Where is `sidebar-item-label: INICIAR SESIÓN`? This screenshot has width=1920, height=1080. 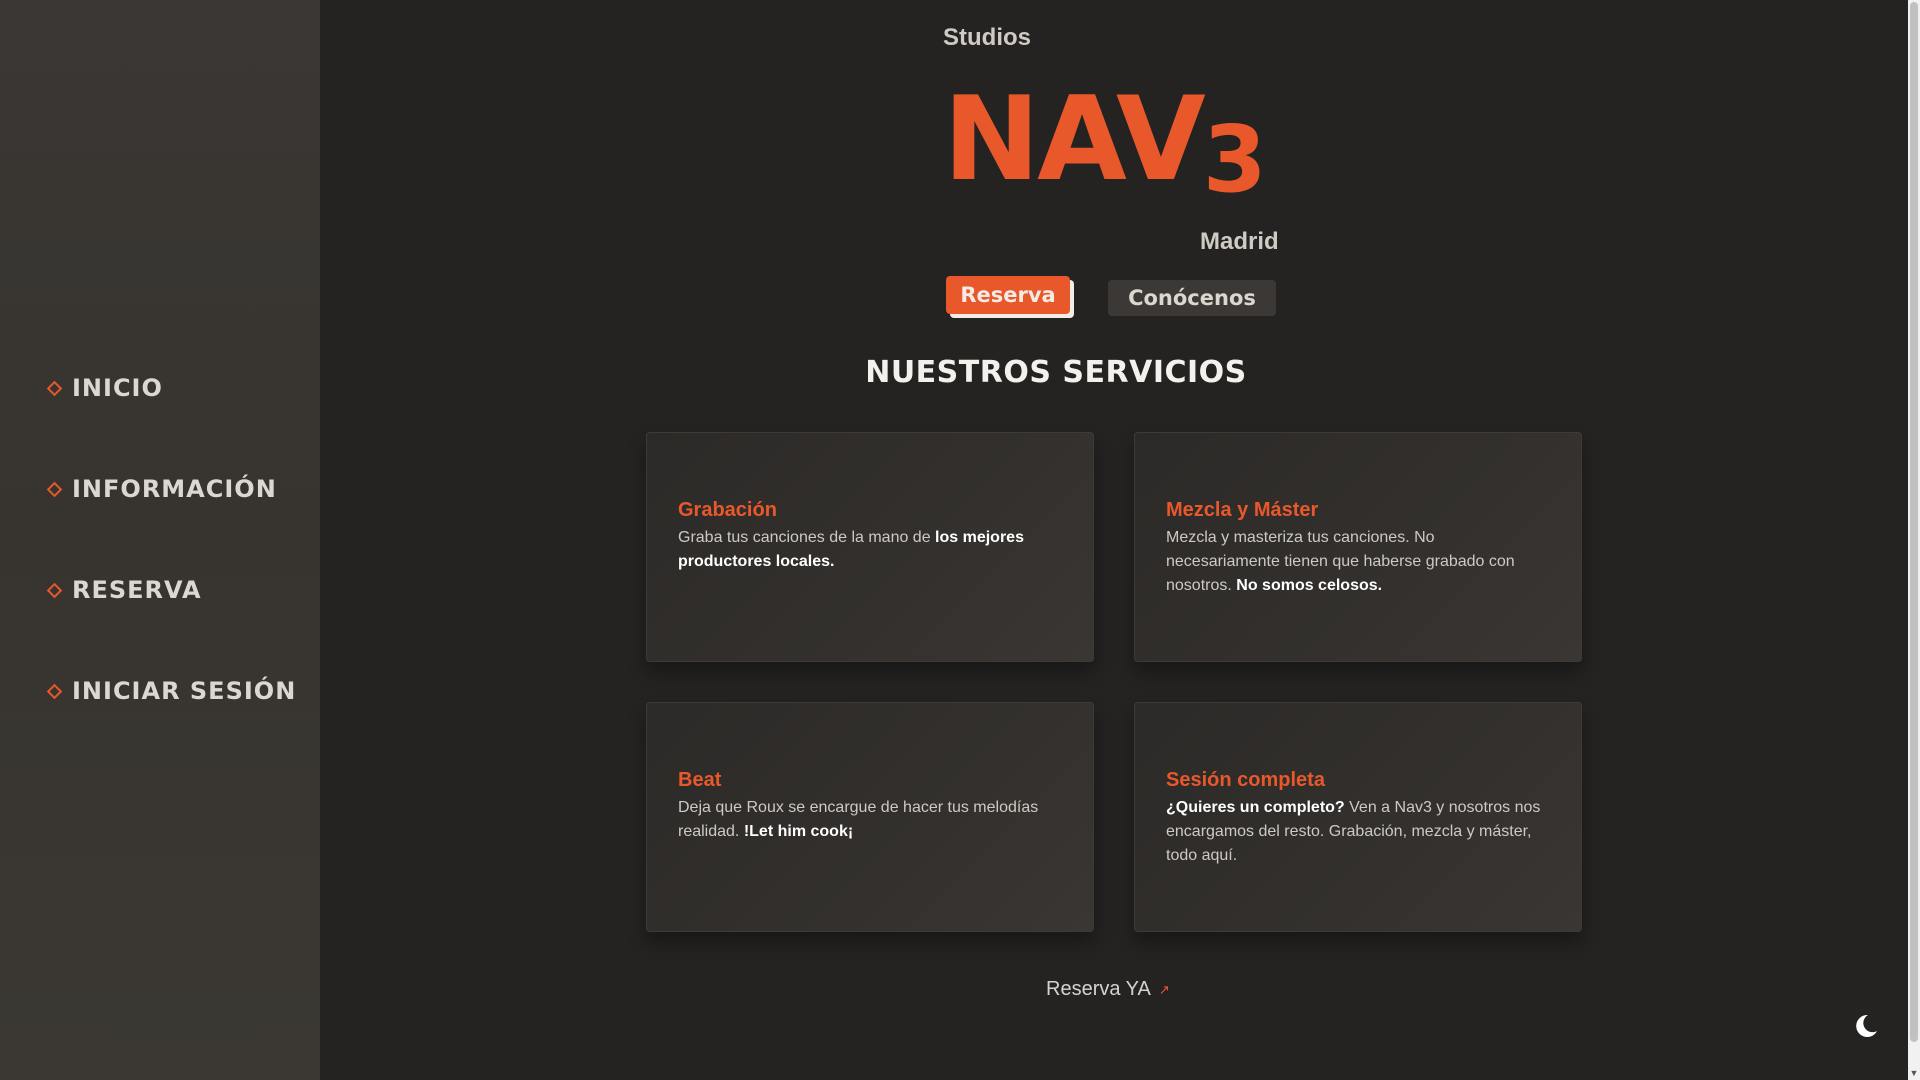
sidebar-item-label: INICIAR SESIÓN is located at coordinates (184, 691).